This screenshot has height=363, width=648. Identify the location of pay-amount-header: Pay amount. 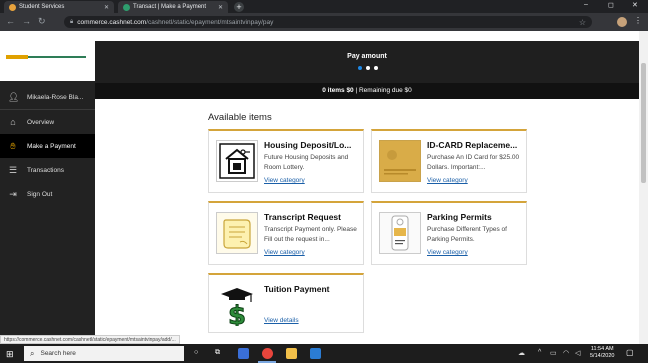
(367, 62).